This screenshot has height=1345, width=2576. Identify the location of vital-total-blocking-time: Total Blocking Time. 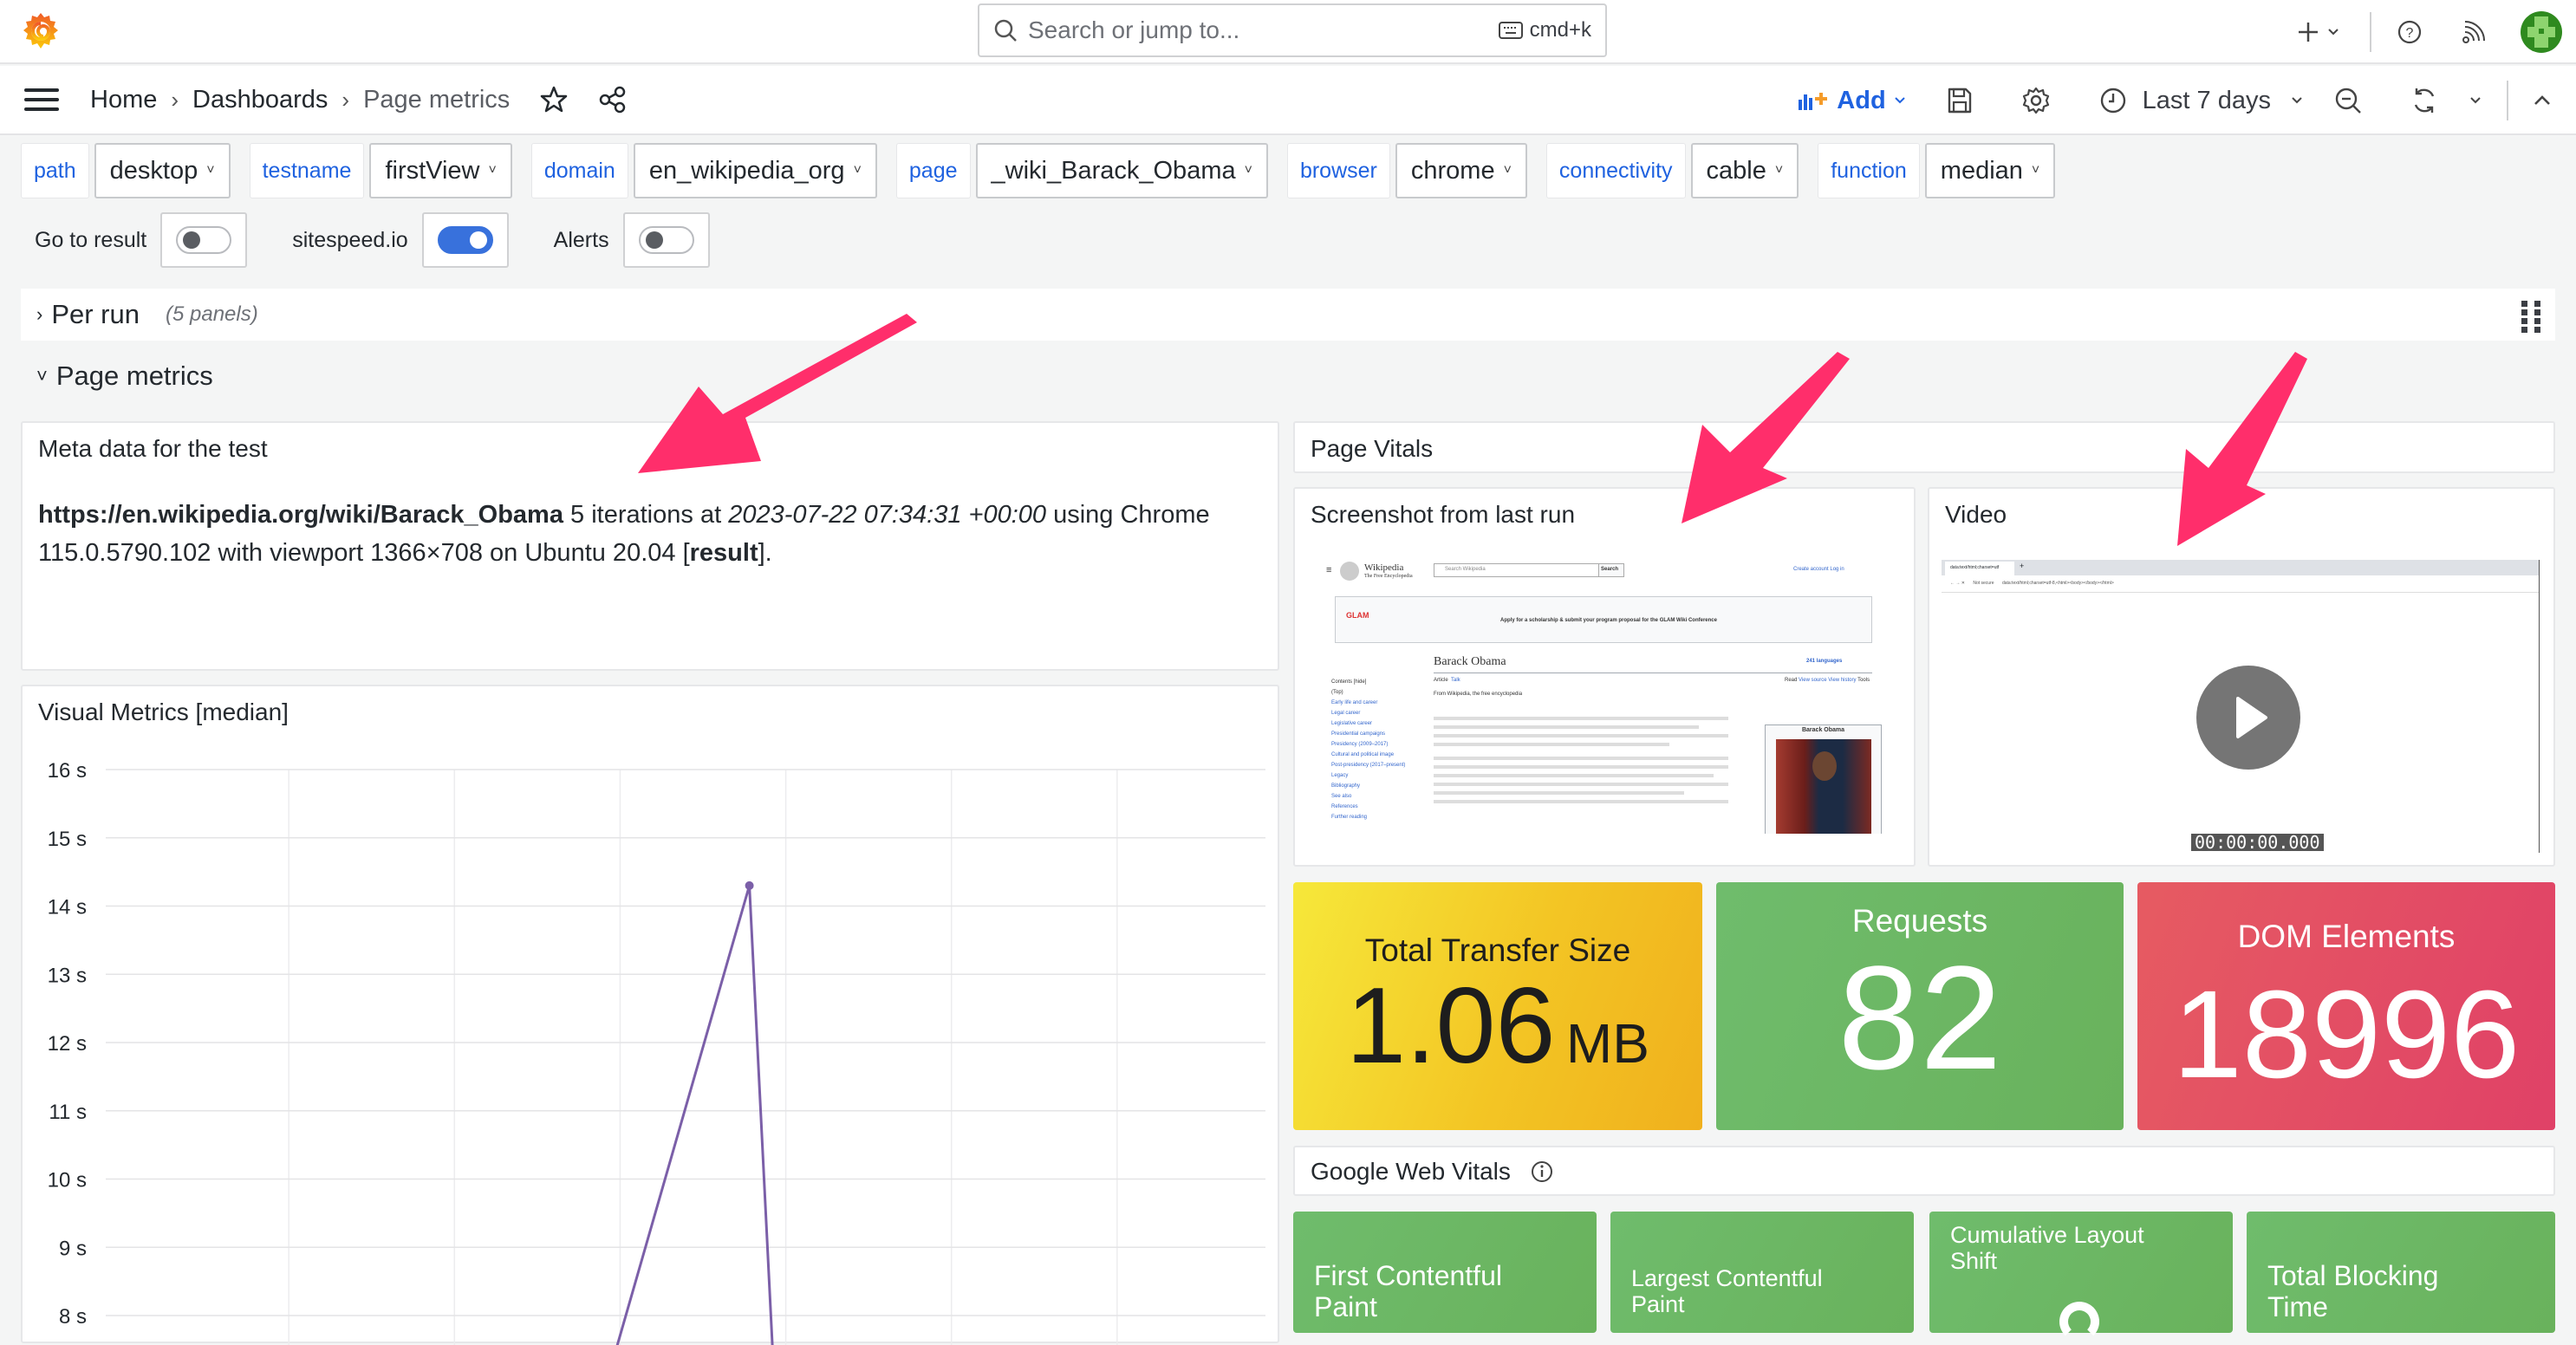
(2401, 1272).